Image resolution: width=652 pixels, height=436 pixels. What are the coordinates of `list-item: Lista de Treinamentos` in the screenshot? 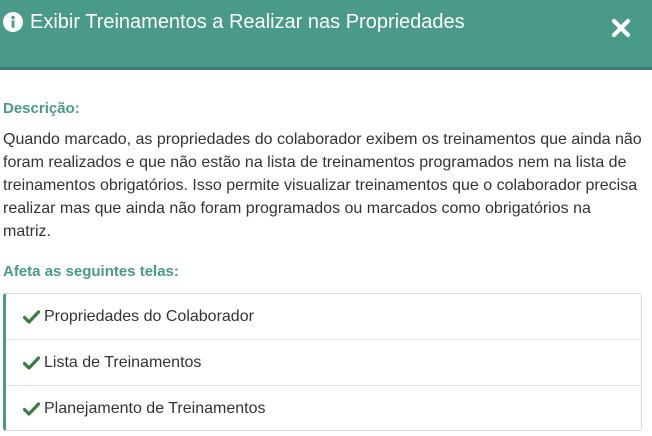 It's located at (323, 363).